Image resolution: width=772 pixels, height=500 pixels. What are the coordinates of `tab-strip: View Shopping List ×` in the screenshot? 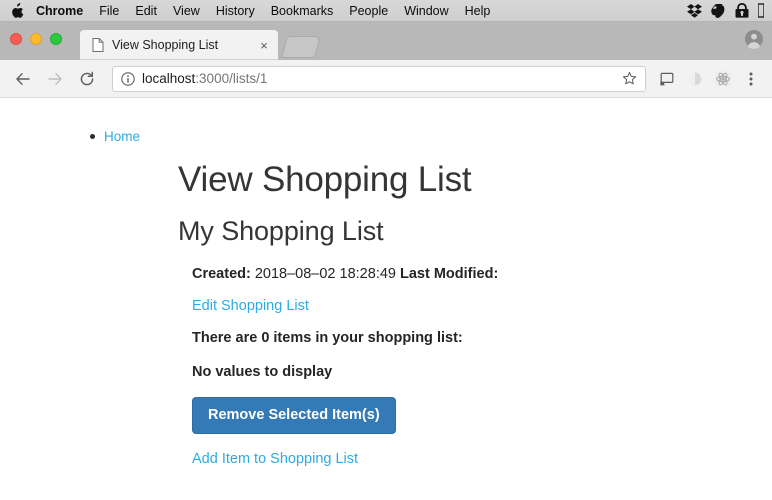 It's located at (386, 41).